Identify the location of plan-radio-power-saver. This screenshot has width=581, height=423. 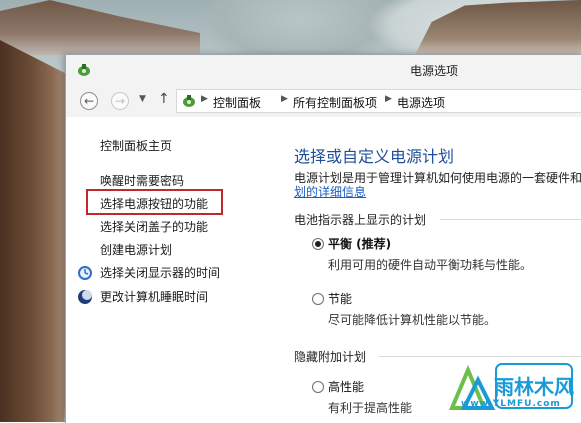
(318, 299).